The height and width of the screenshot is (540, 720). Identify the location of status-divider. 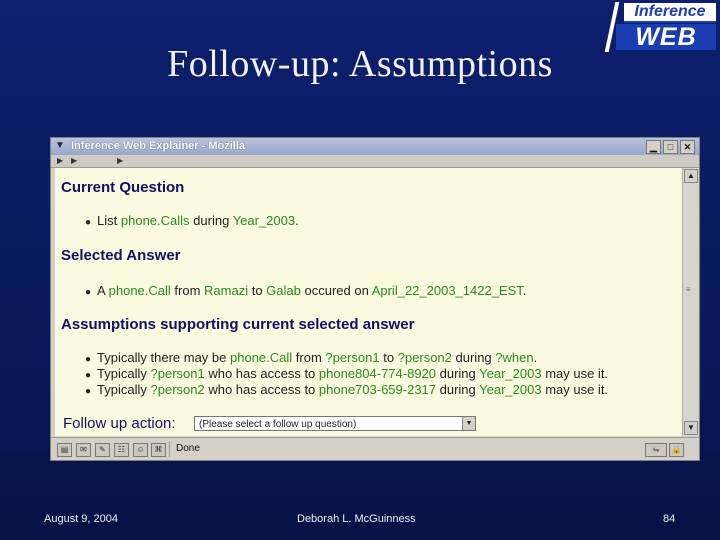
(169, 449).